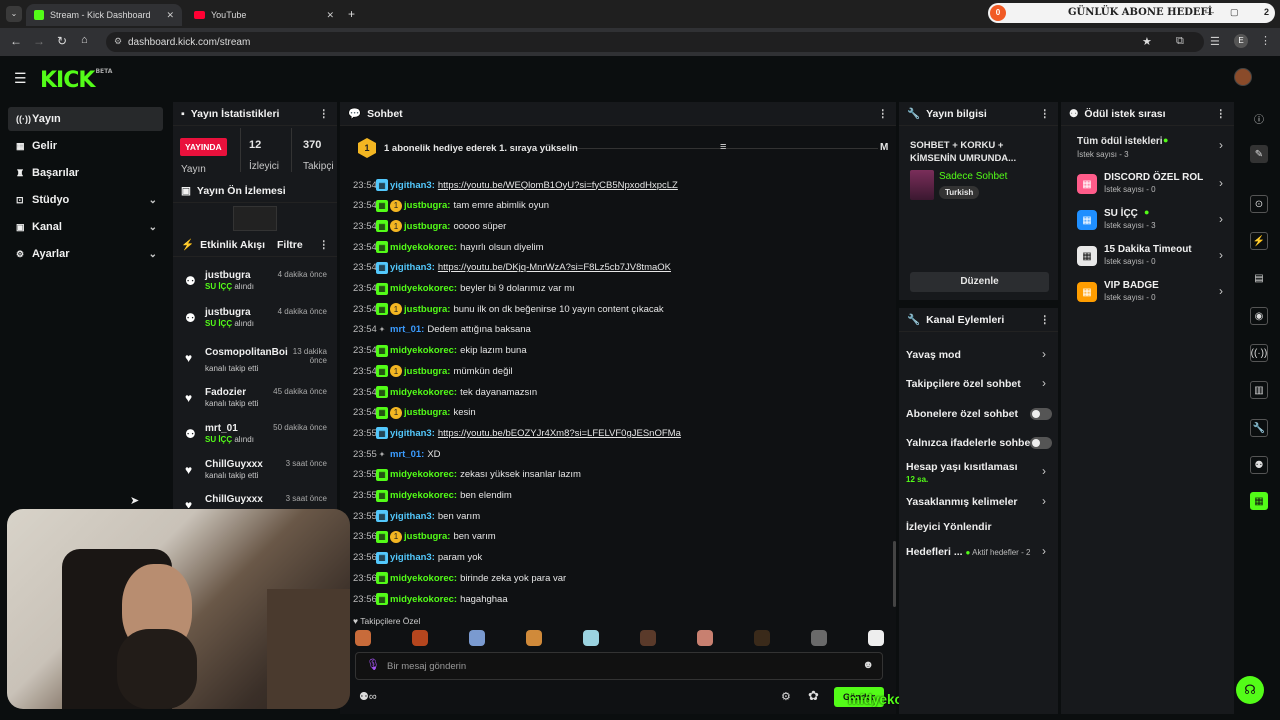 Image resolution: width=1280 pixels, height=720 pixels. I want to click on site-info-icon: ⚙, so click(118, 41).